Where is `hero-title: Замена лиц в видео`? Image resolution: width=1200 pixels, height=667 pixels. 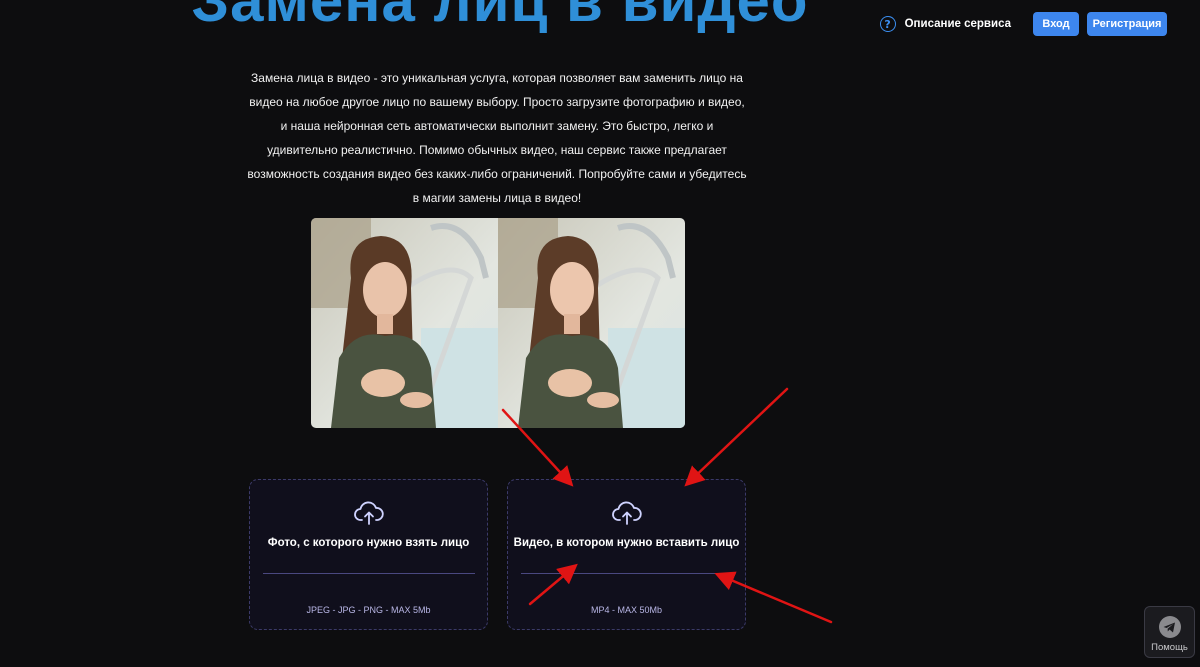 hero-title: Замена лиц в видео is located at coordinates (500, 17).